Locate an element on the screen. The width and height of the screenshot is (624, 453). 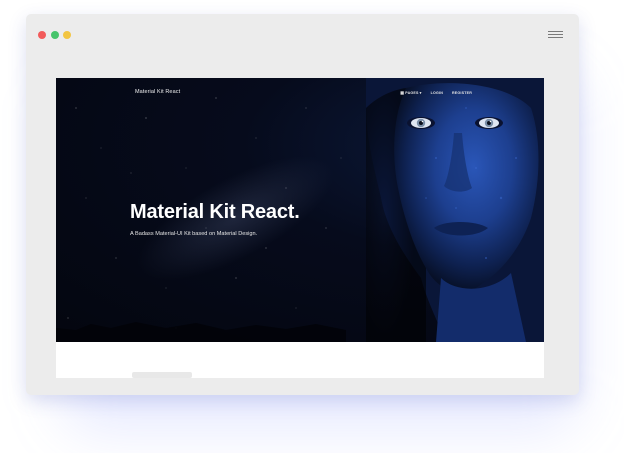
maximize-window-icon is located at coordinates (55, 35).